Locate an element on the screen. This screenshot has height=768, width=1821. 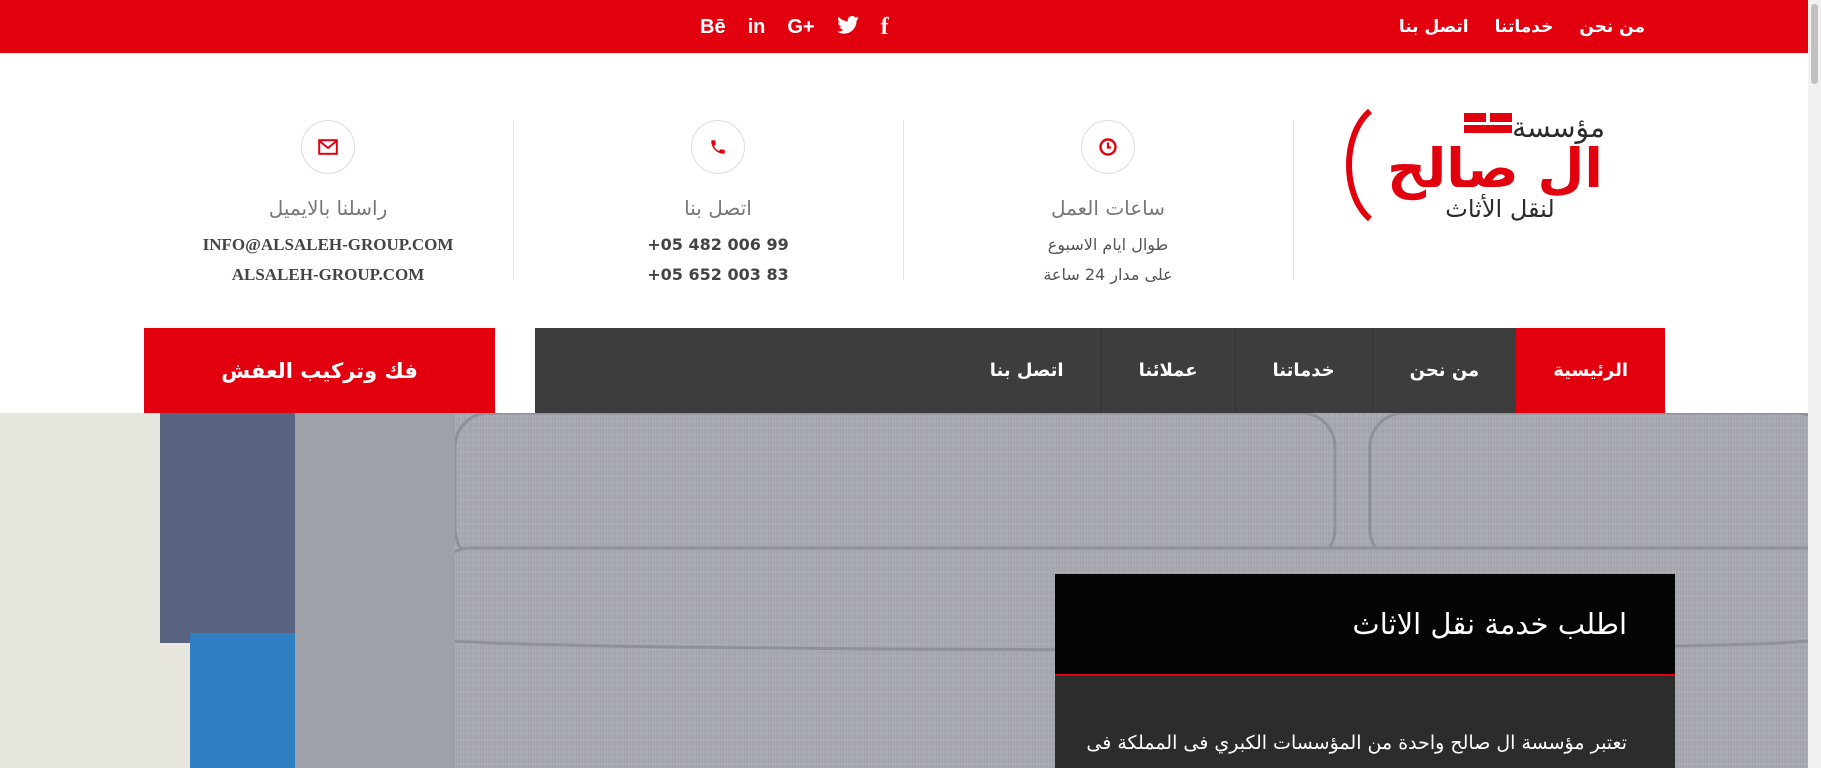
company-logo: مؤسسة ال صالح لنقل الأثاث is located at coordinates (1497, 165).